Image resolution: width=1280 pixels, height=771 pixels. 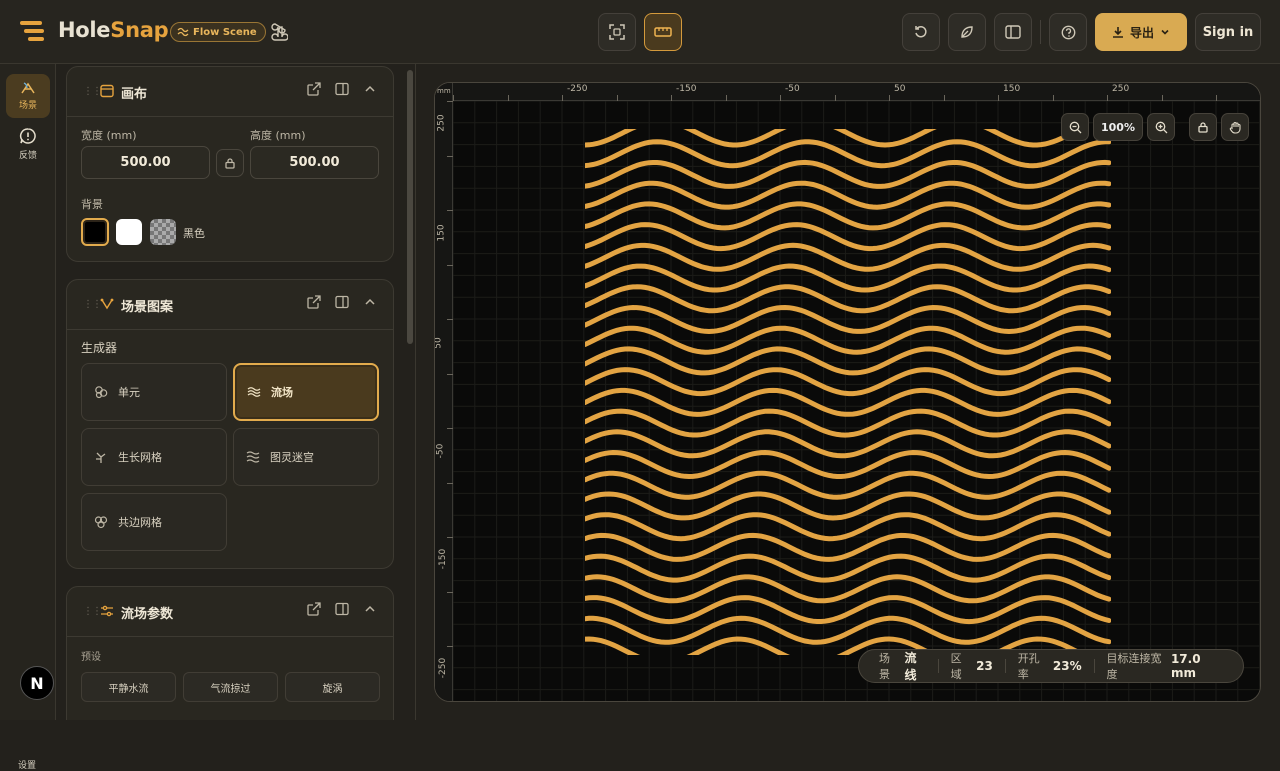 I want to click on download-icon, so click(x=1117, y=32).